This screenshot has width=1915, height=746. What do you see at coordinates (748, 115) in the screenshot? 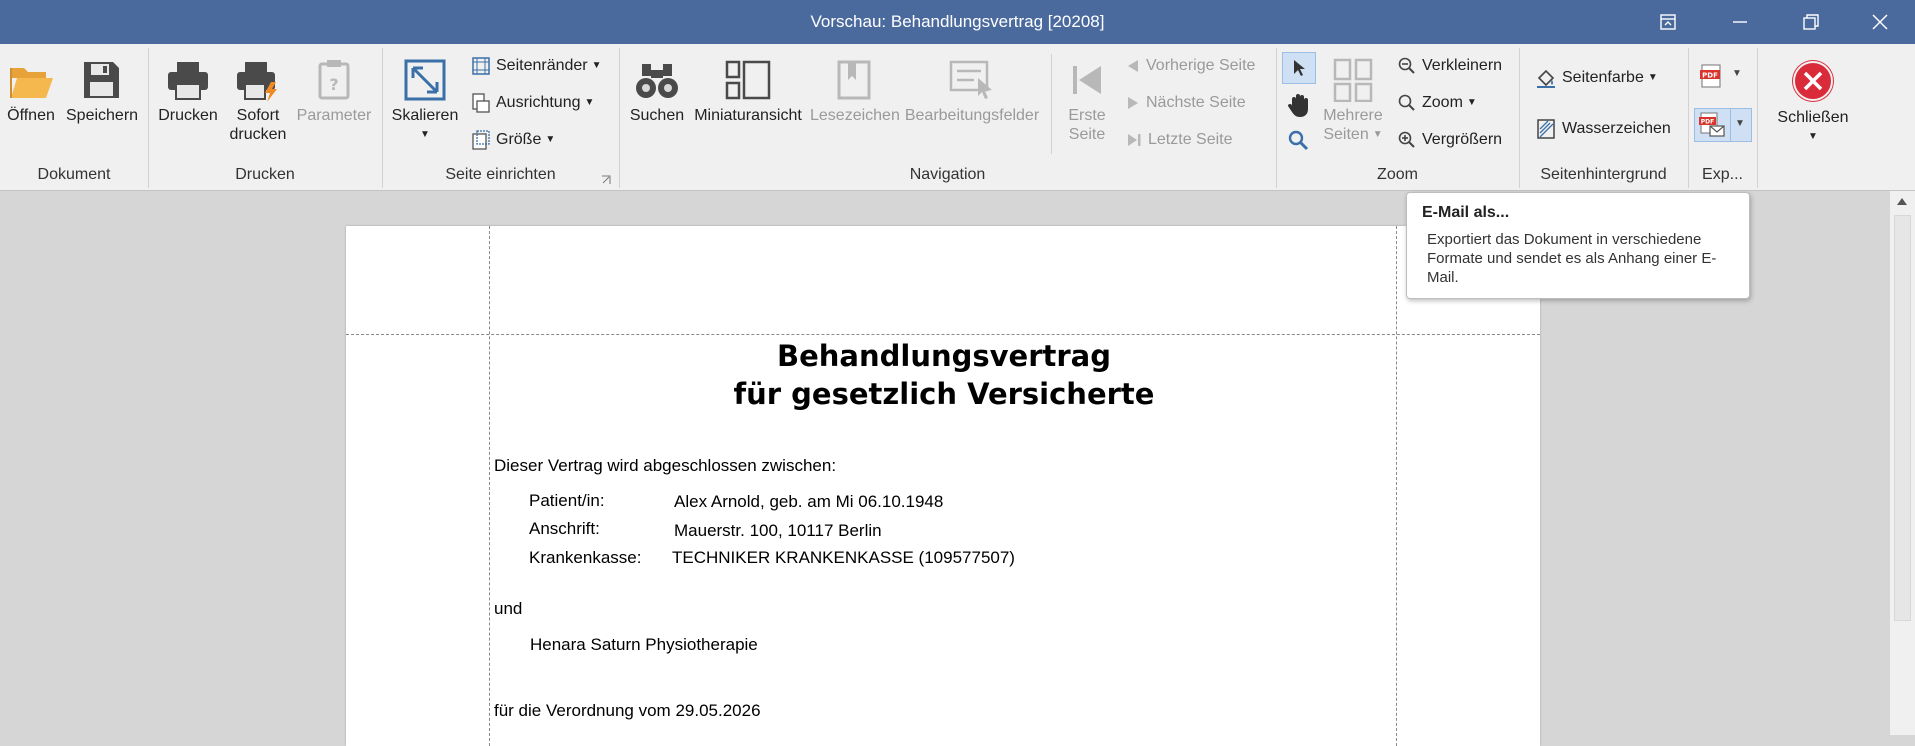
I see `thumbnails-label: Miniaturansicht` at bounding box center [748, 115].